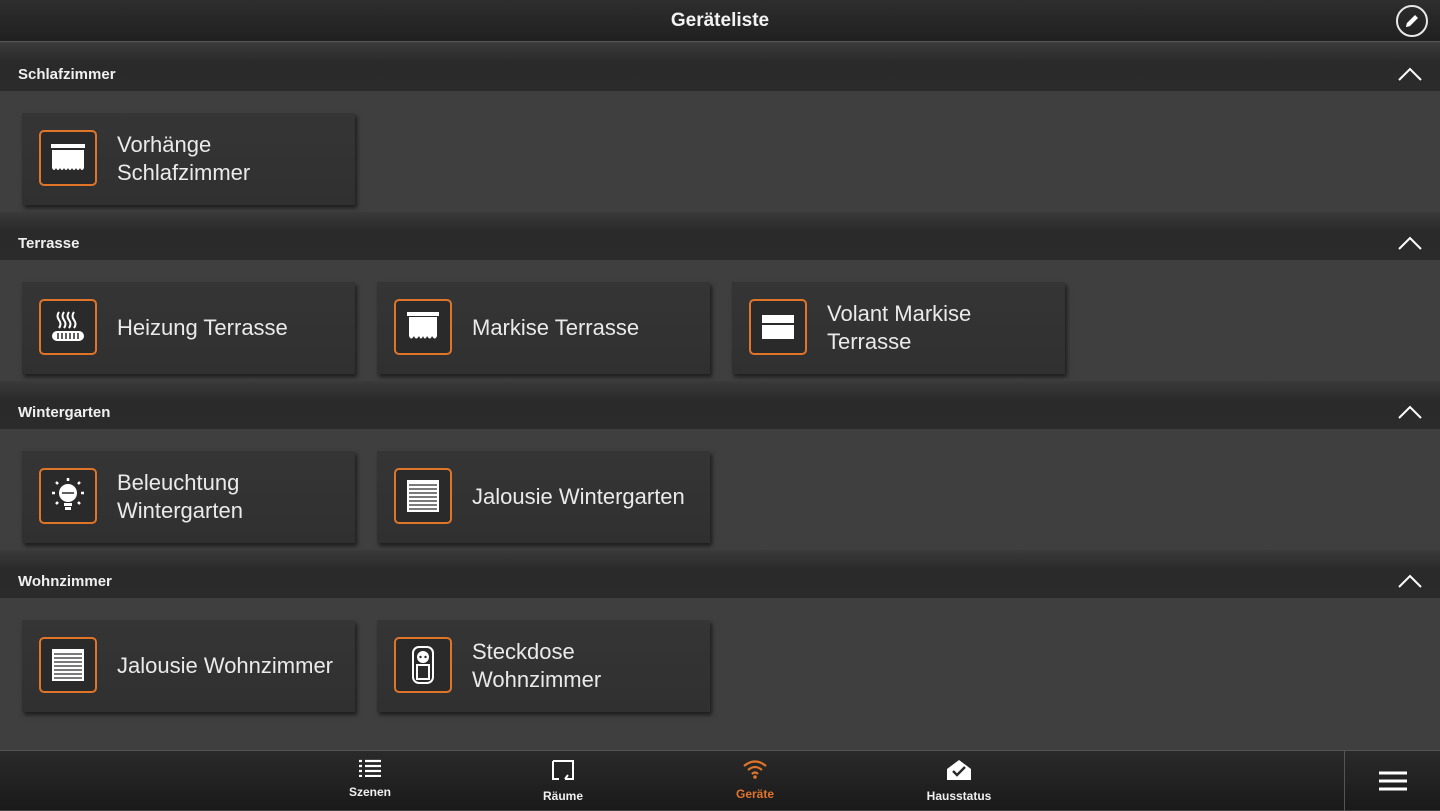 This screenshot has height=811, width=1440. I want to click on device-tile: Vorhänge Schlafzimmer, so click(188, 159).